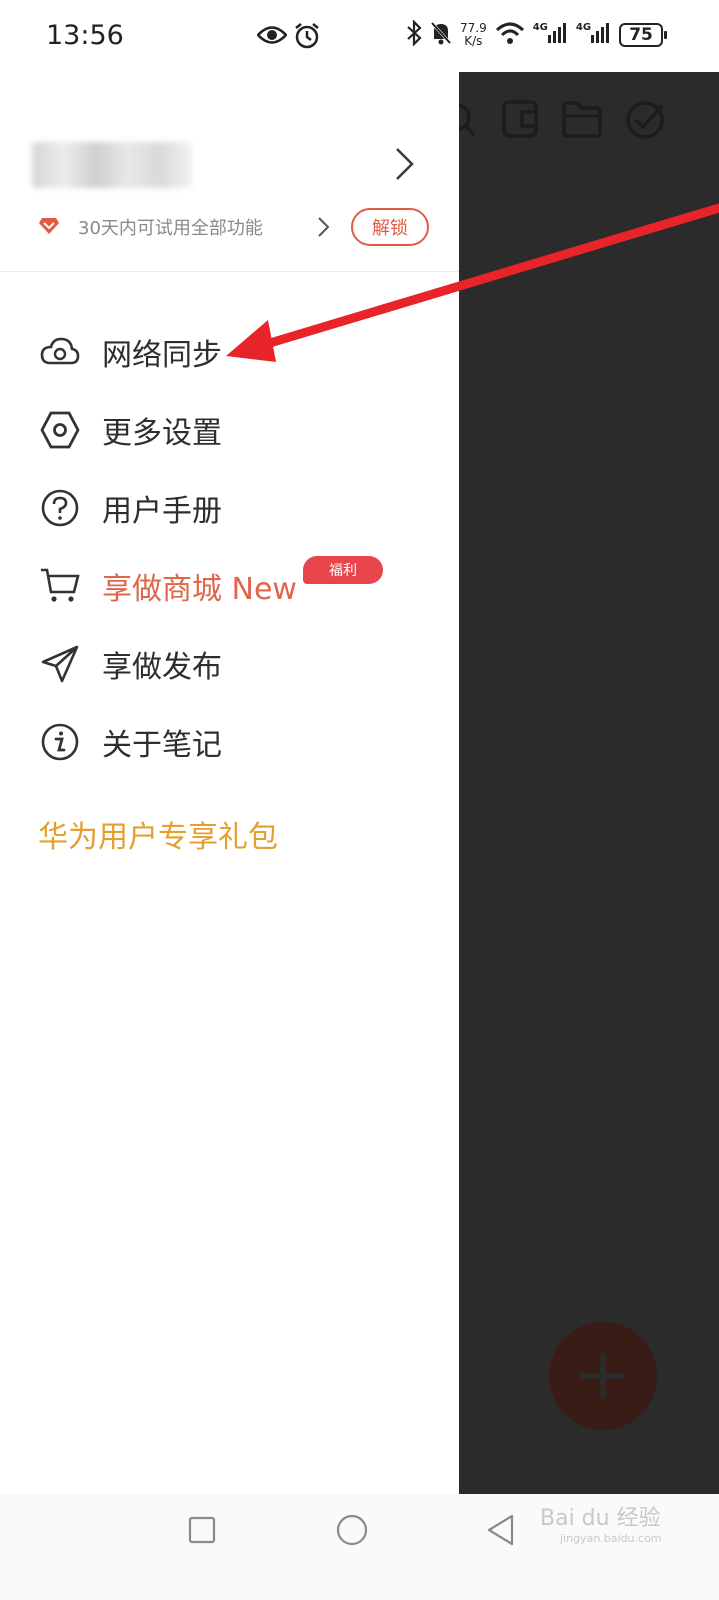 The width and height of the screenshot is (719, 1600). What do you see at coordinates (85, 35) in the screenshot?
I see `status-time: 13:56` at bounding box center [85, 35].